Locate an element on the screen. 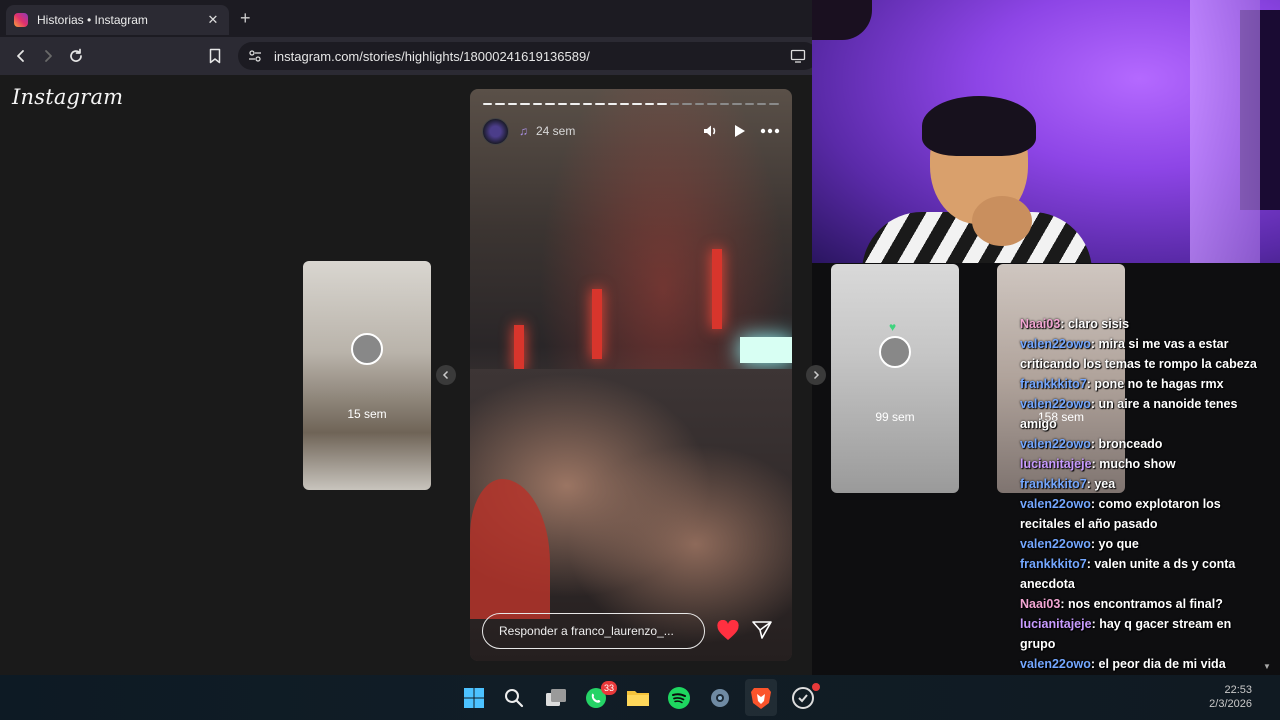  chat-scroll-down-icon: ▼ is located at coordinates (1267, 666).